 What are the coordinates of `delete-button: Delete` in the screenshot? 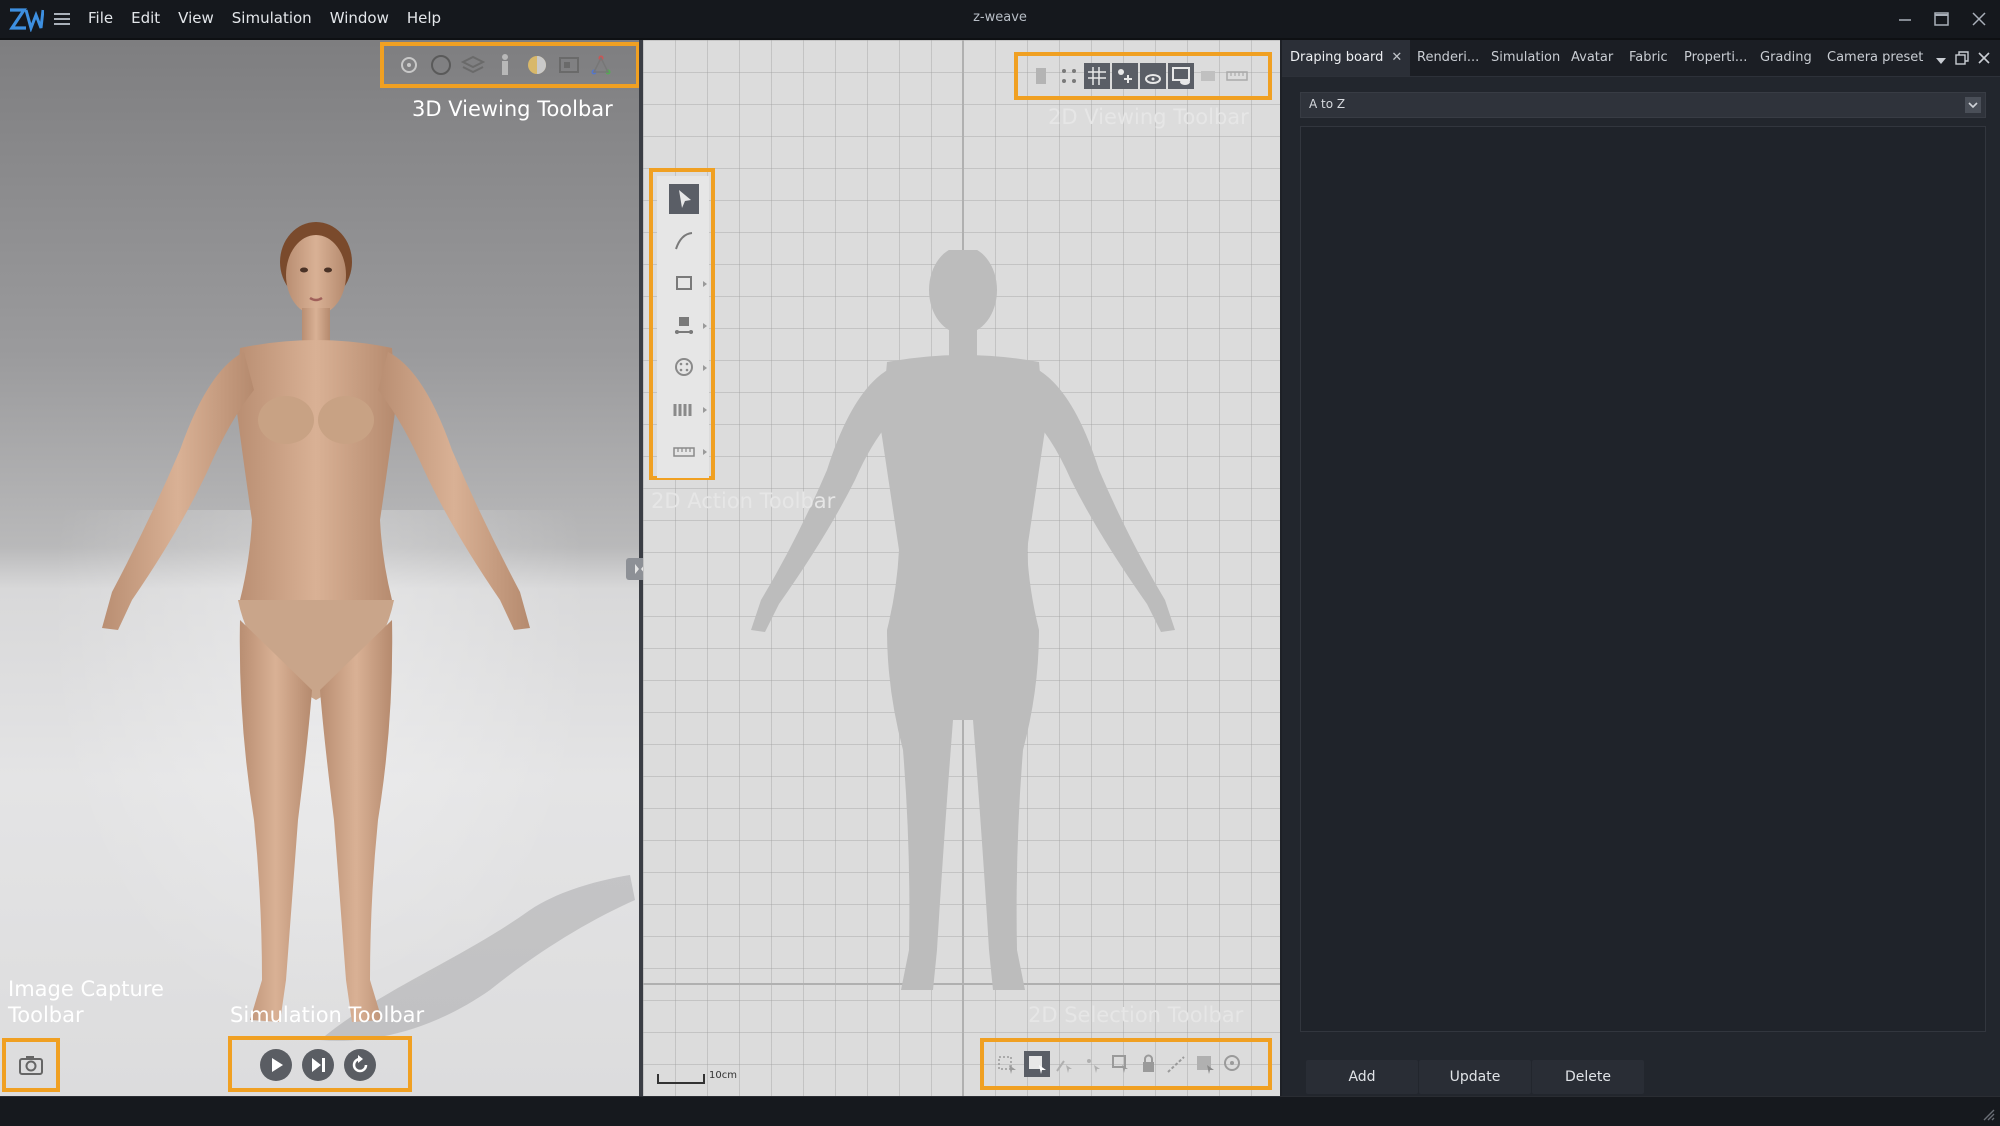 It's located at (1588, 1077).